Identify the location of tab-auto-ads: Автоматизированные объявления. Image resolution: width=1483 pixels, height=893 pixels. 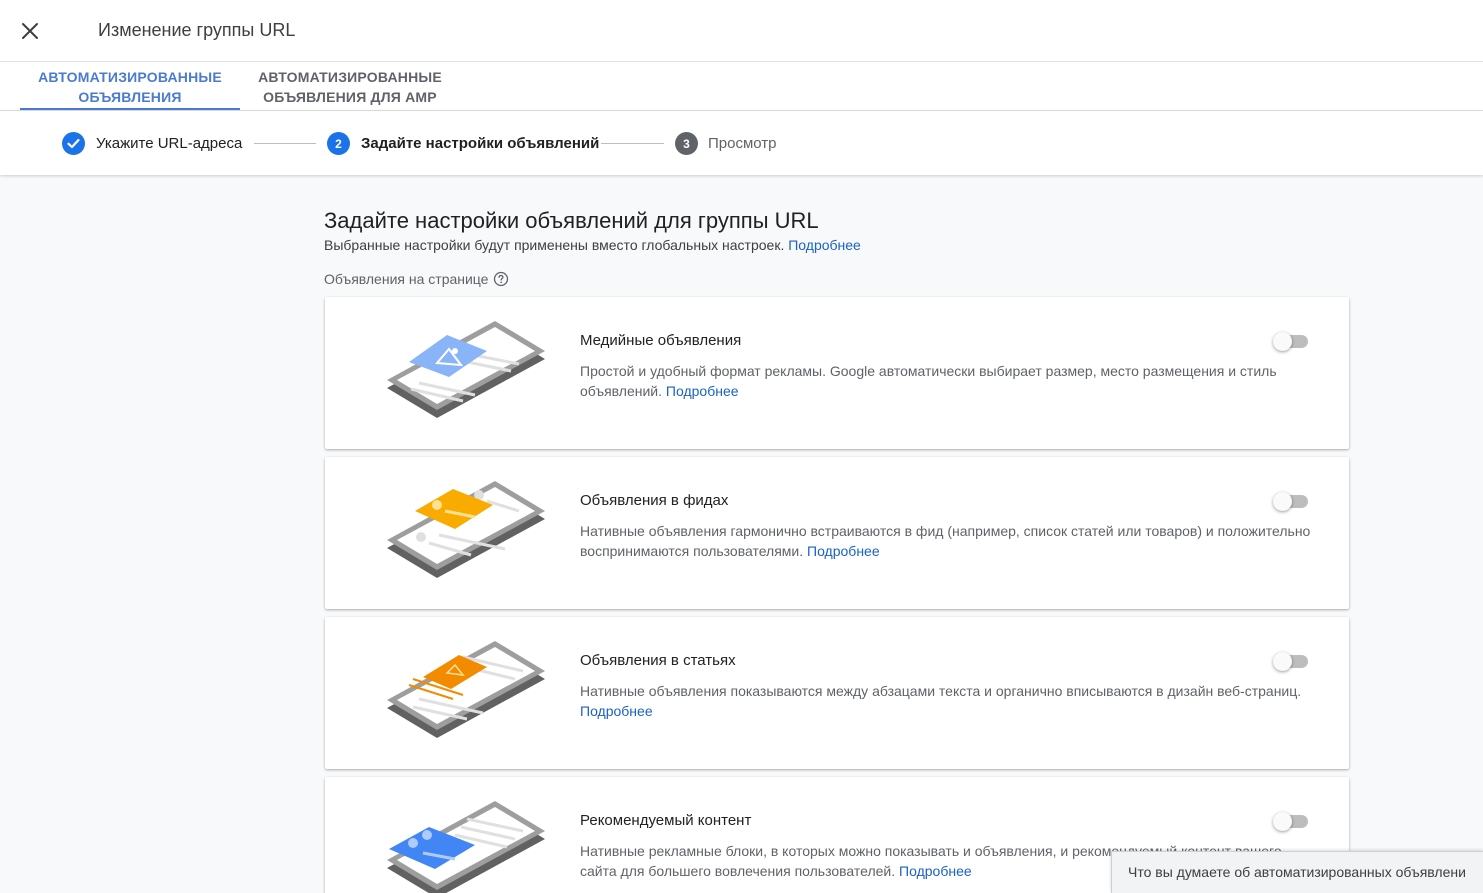
(130, 86).